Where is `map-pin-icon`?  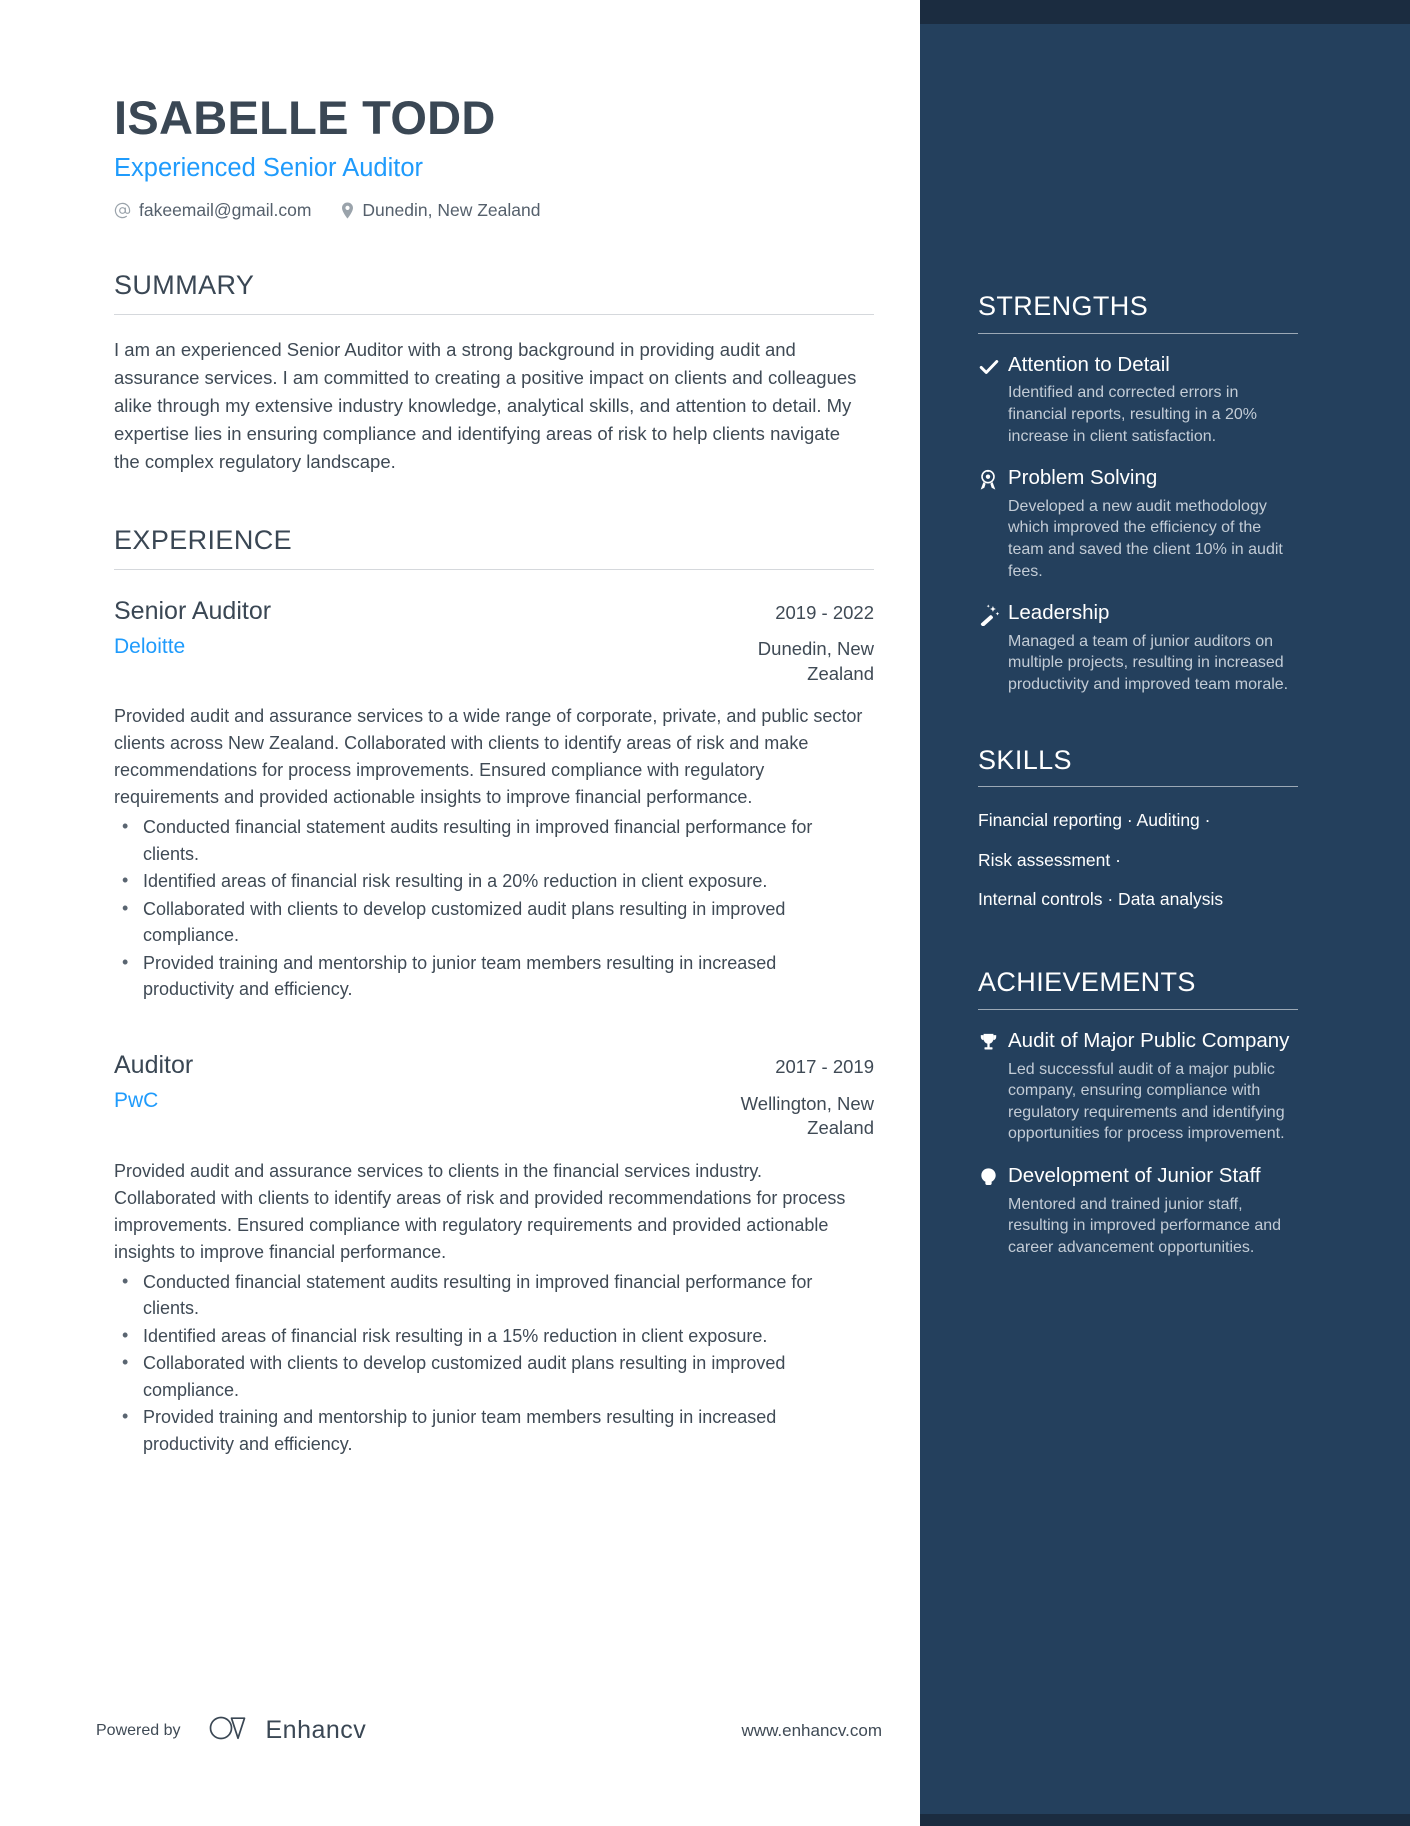
map-pin-icon is located at coordinates (347, 210).